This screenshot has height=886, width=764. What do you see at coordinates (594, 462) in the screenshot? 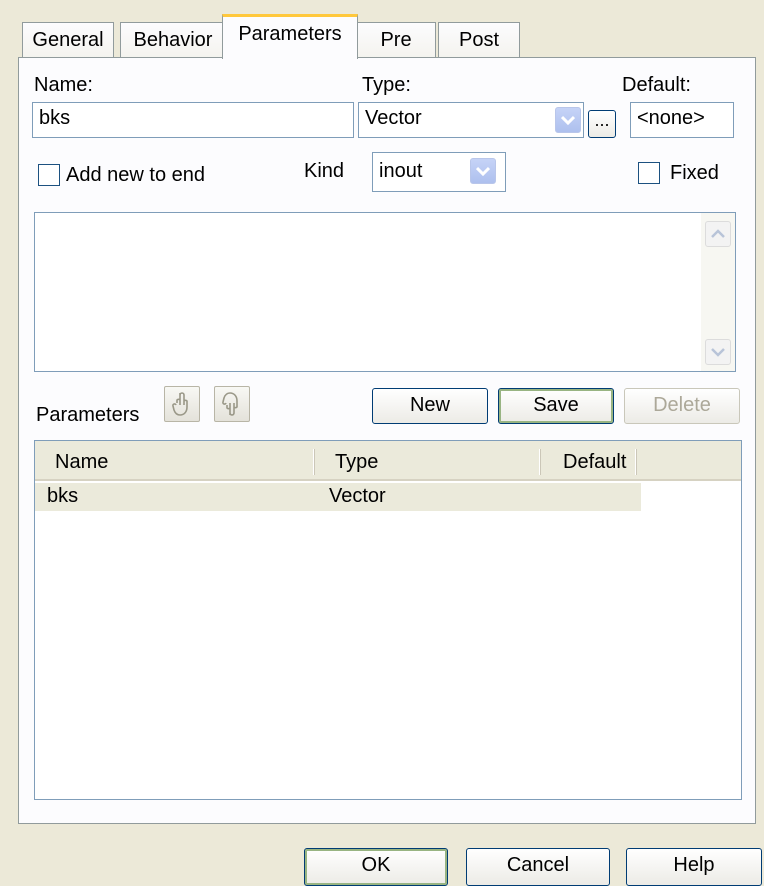
I see `column-header-default: Default` at bounding box center [594, 462].